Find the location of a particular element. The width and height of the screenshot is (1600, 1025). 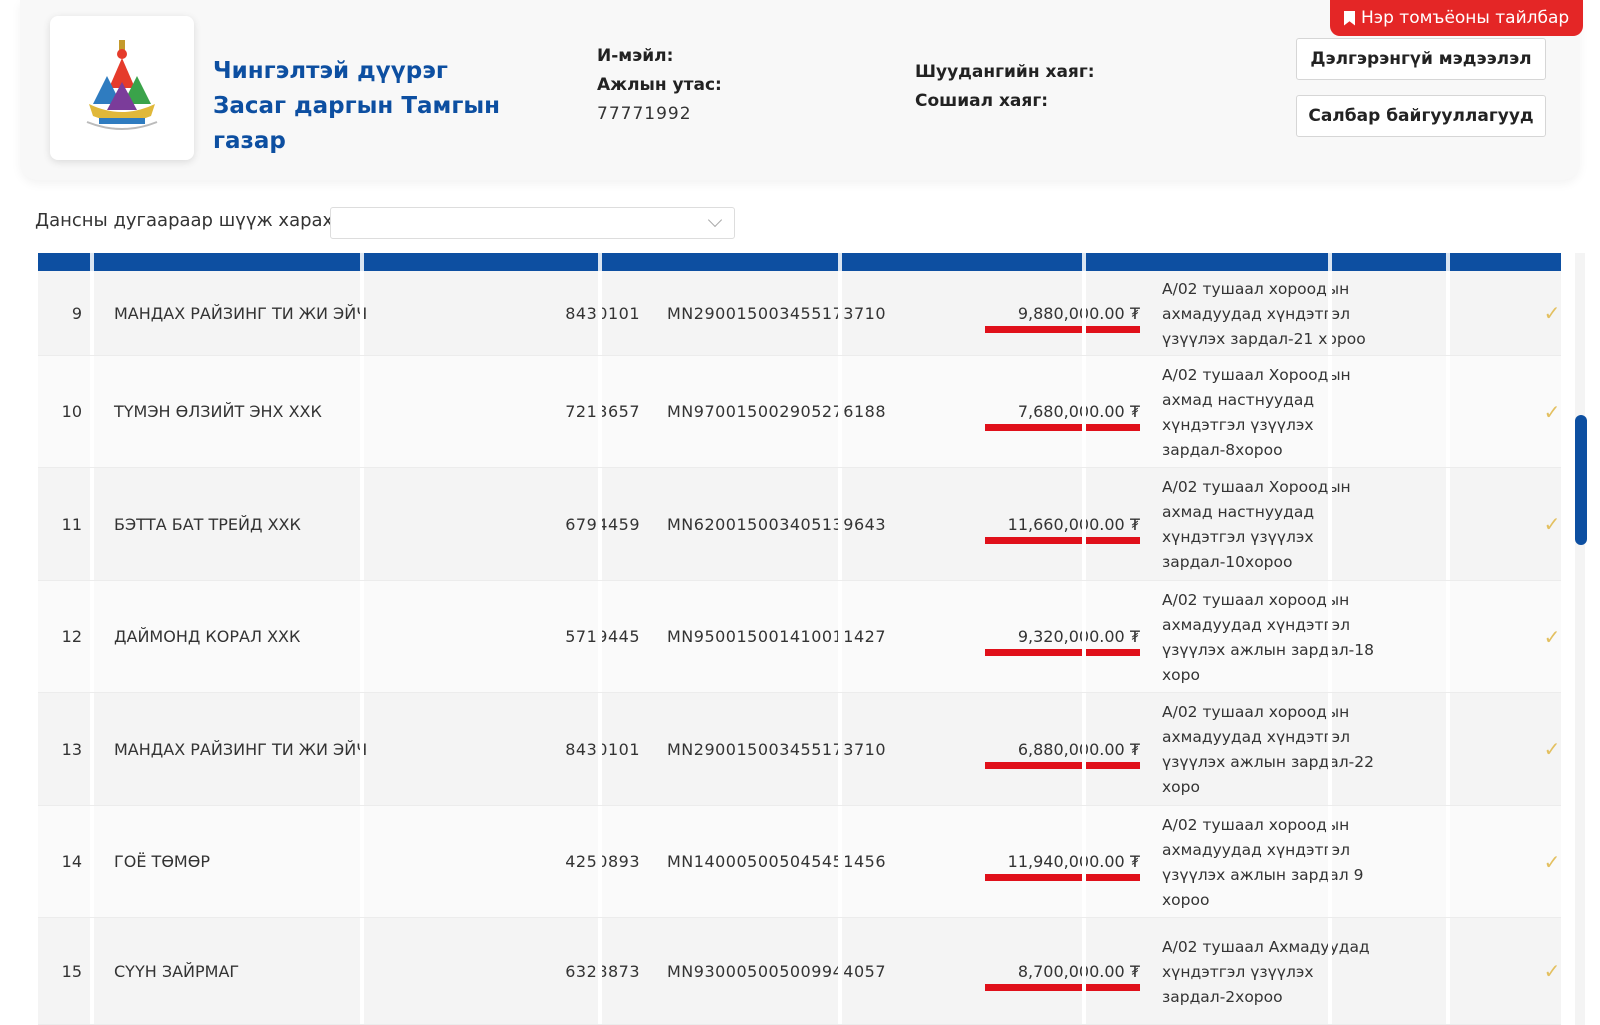

description-line: үзүүлэх ажлын зардал-18 is located at coordinates (1268, 649).